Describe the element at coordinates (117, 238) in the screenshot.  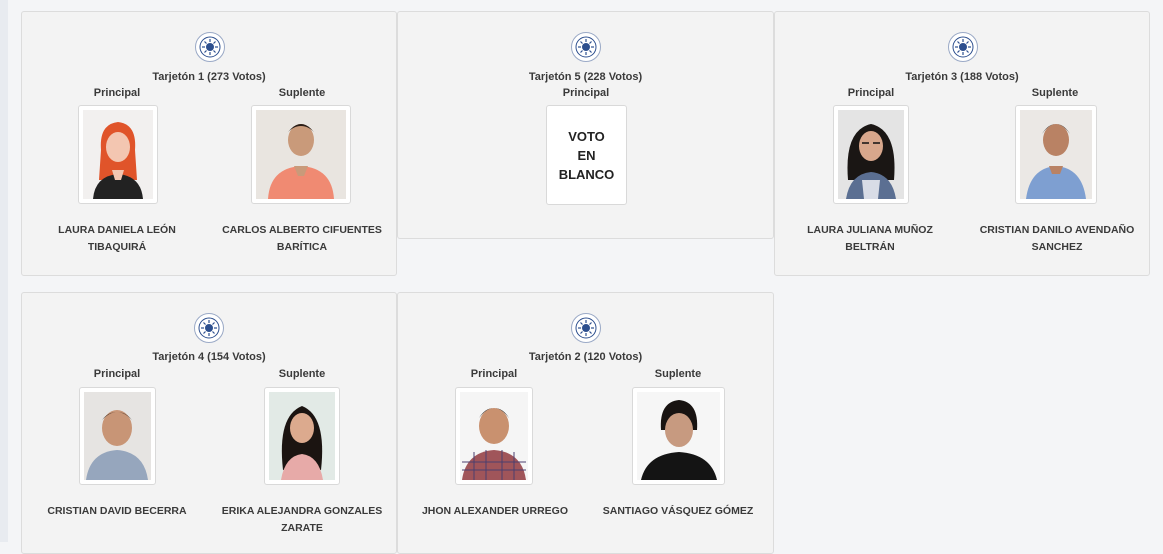
I see `principal-name: LAURA DANIELA LEÓN TIBAQUIRÁ` at that location.